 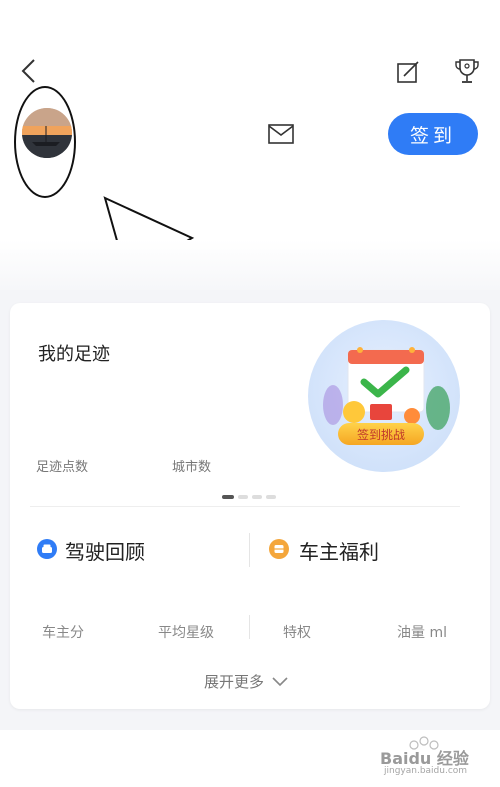 What do you see at coordinates (30, 71) in the screenshot?
I see `back-icon` at bounding box center [30, 71].